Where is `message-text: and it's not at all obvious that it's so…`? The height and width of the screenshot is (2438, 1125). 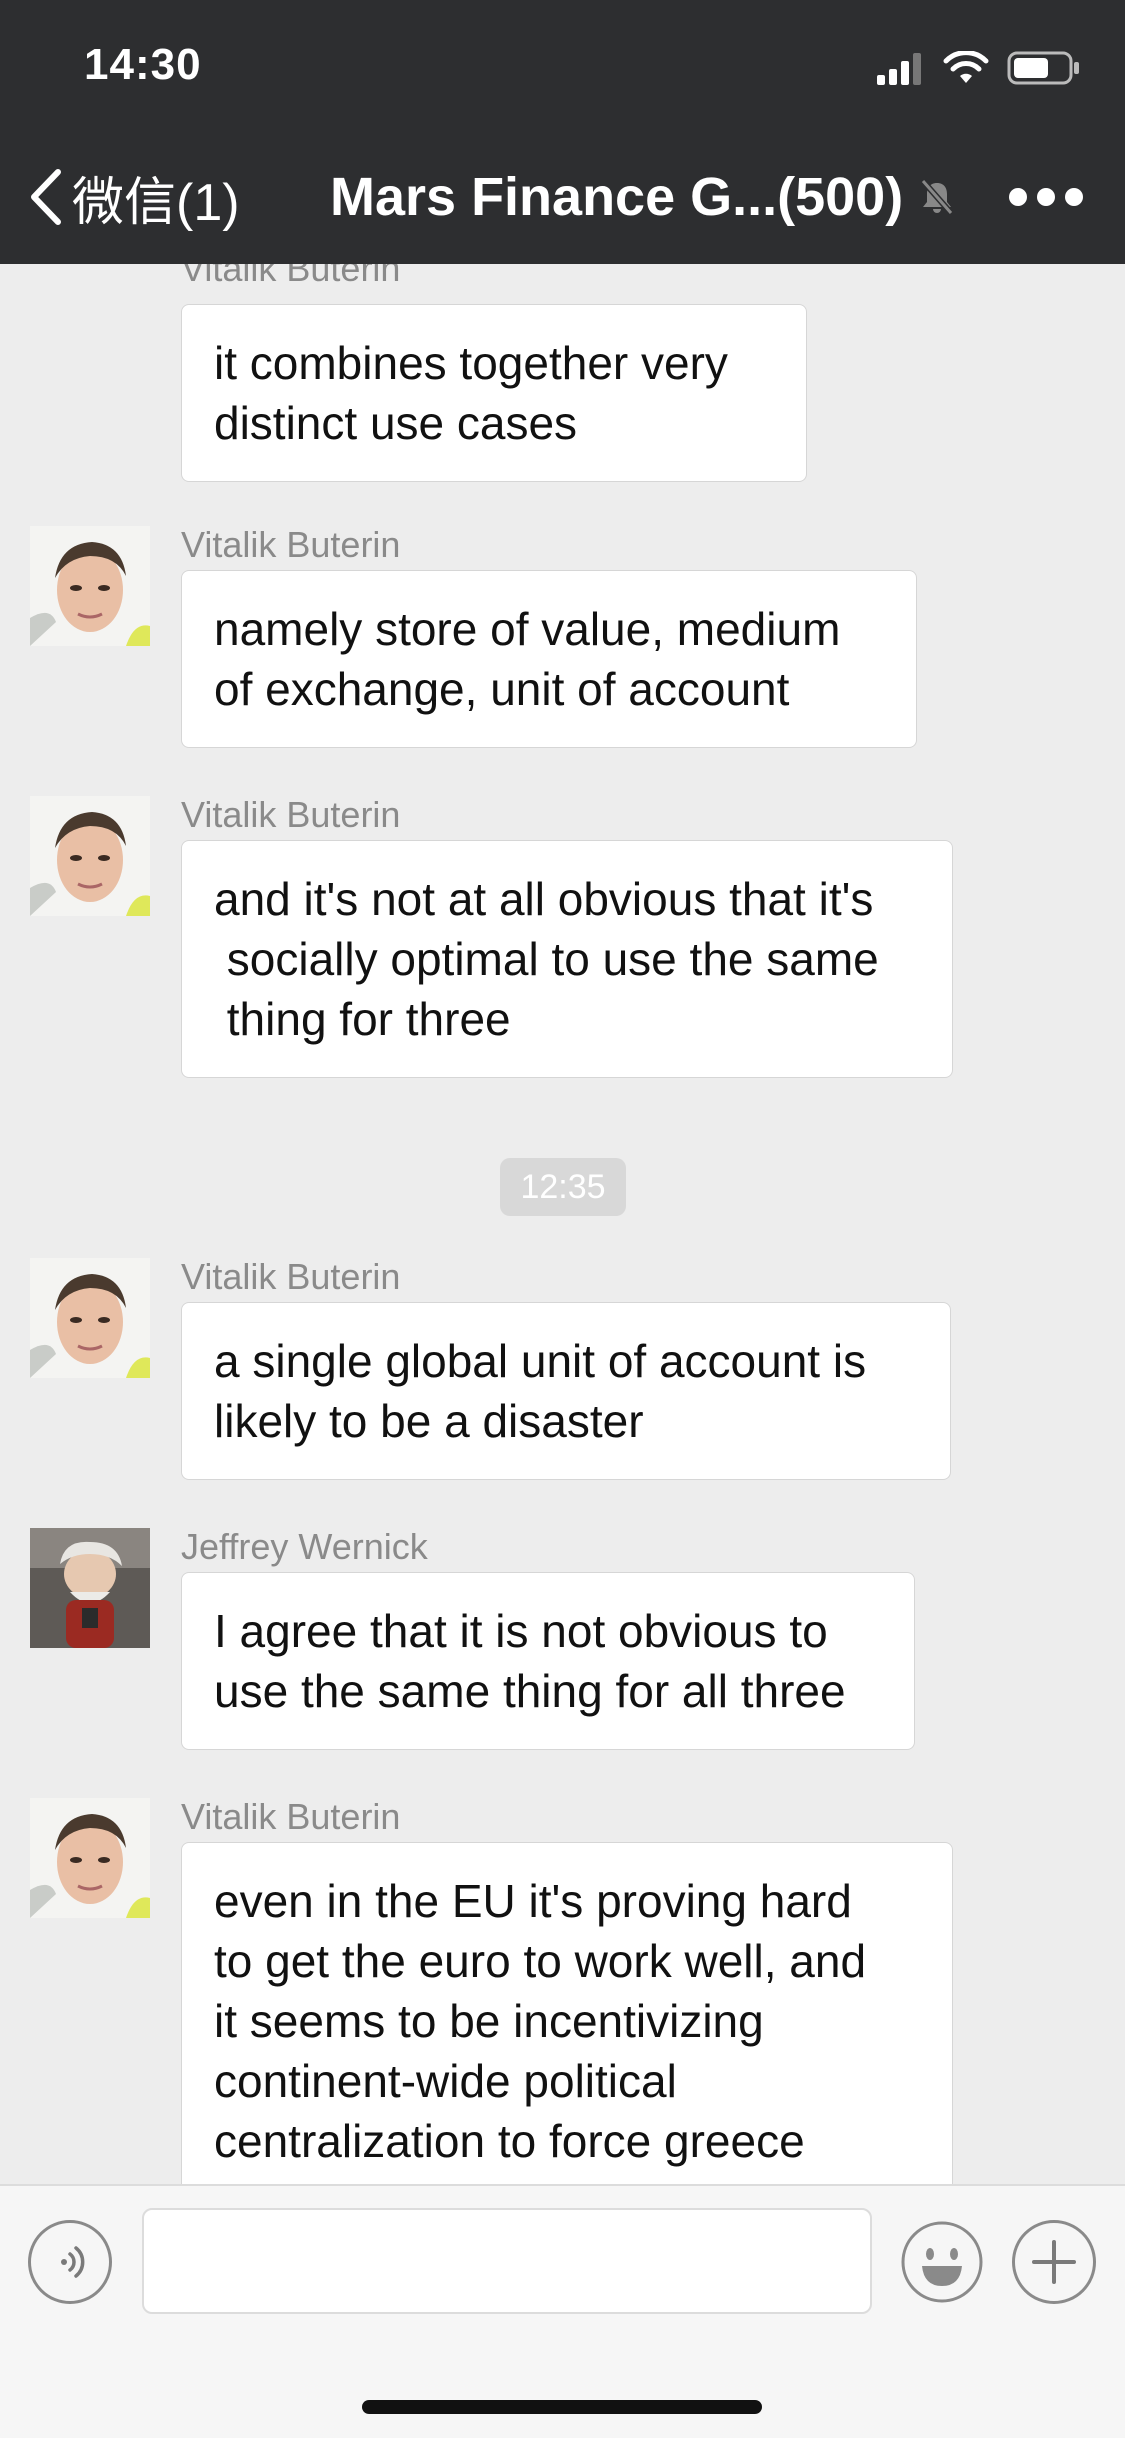 message-text: and it's not at all obvious that it's so… is located at coordinates (546, 959).